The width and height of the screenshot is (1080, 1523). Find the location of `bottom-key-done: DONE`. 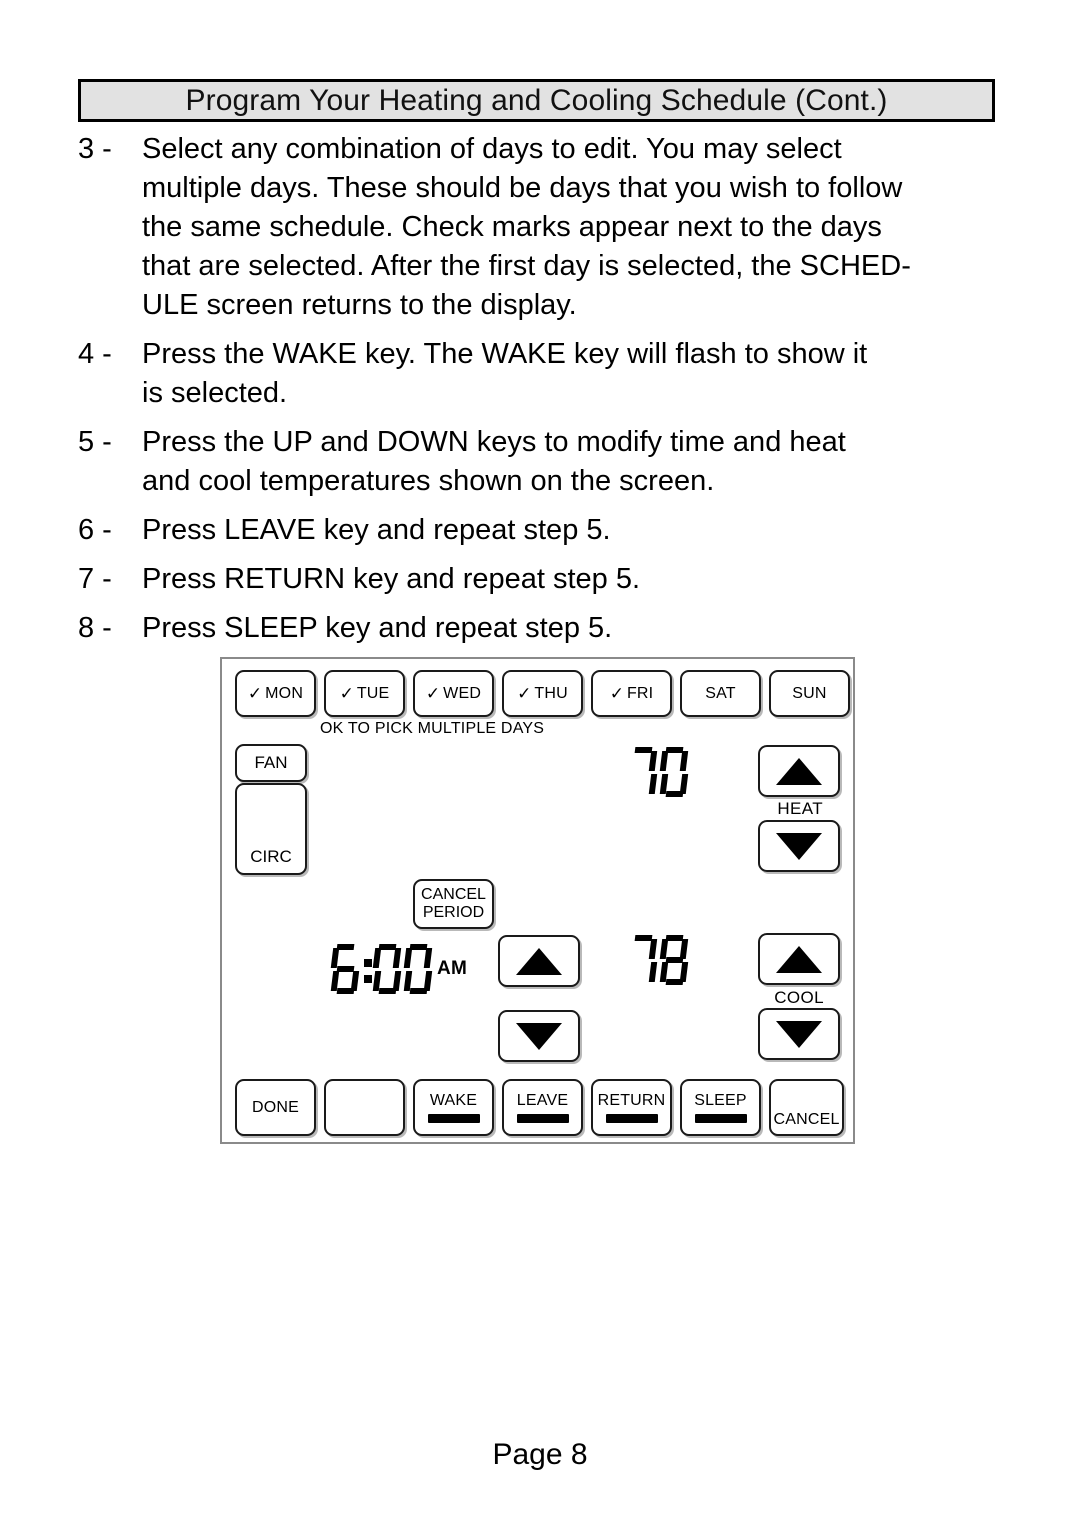

bottom-key-done: DONE is located at coordinates (275, 1107).